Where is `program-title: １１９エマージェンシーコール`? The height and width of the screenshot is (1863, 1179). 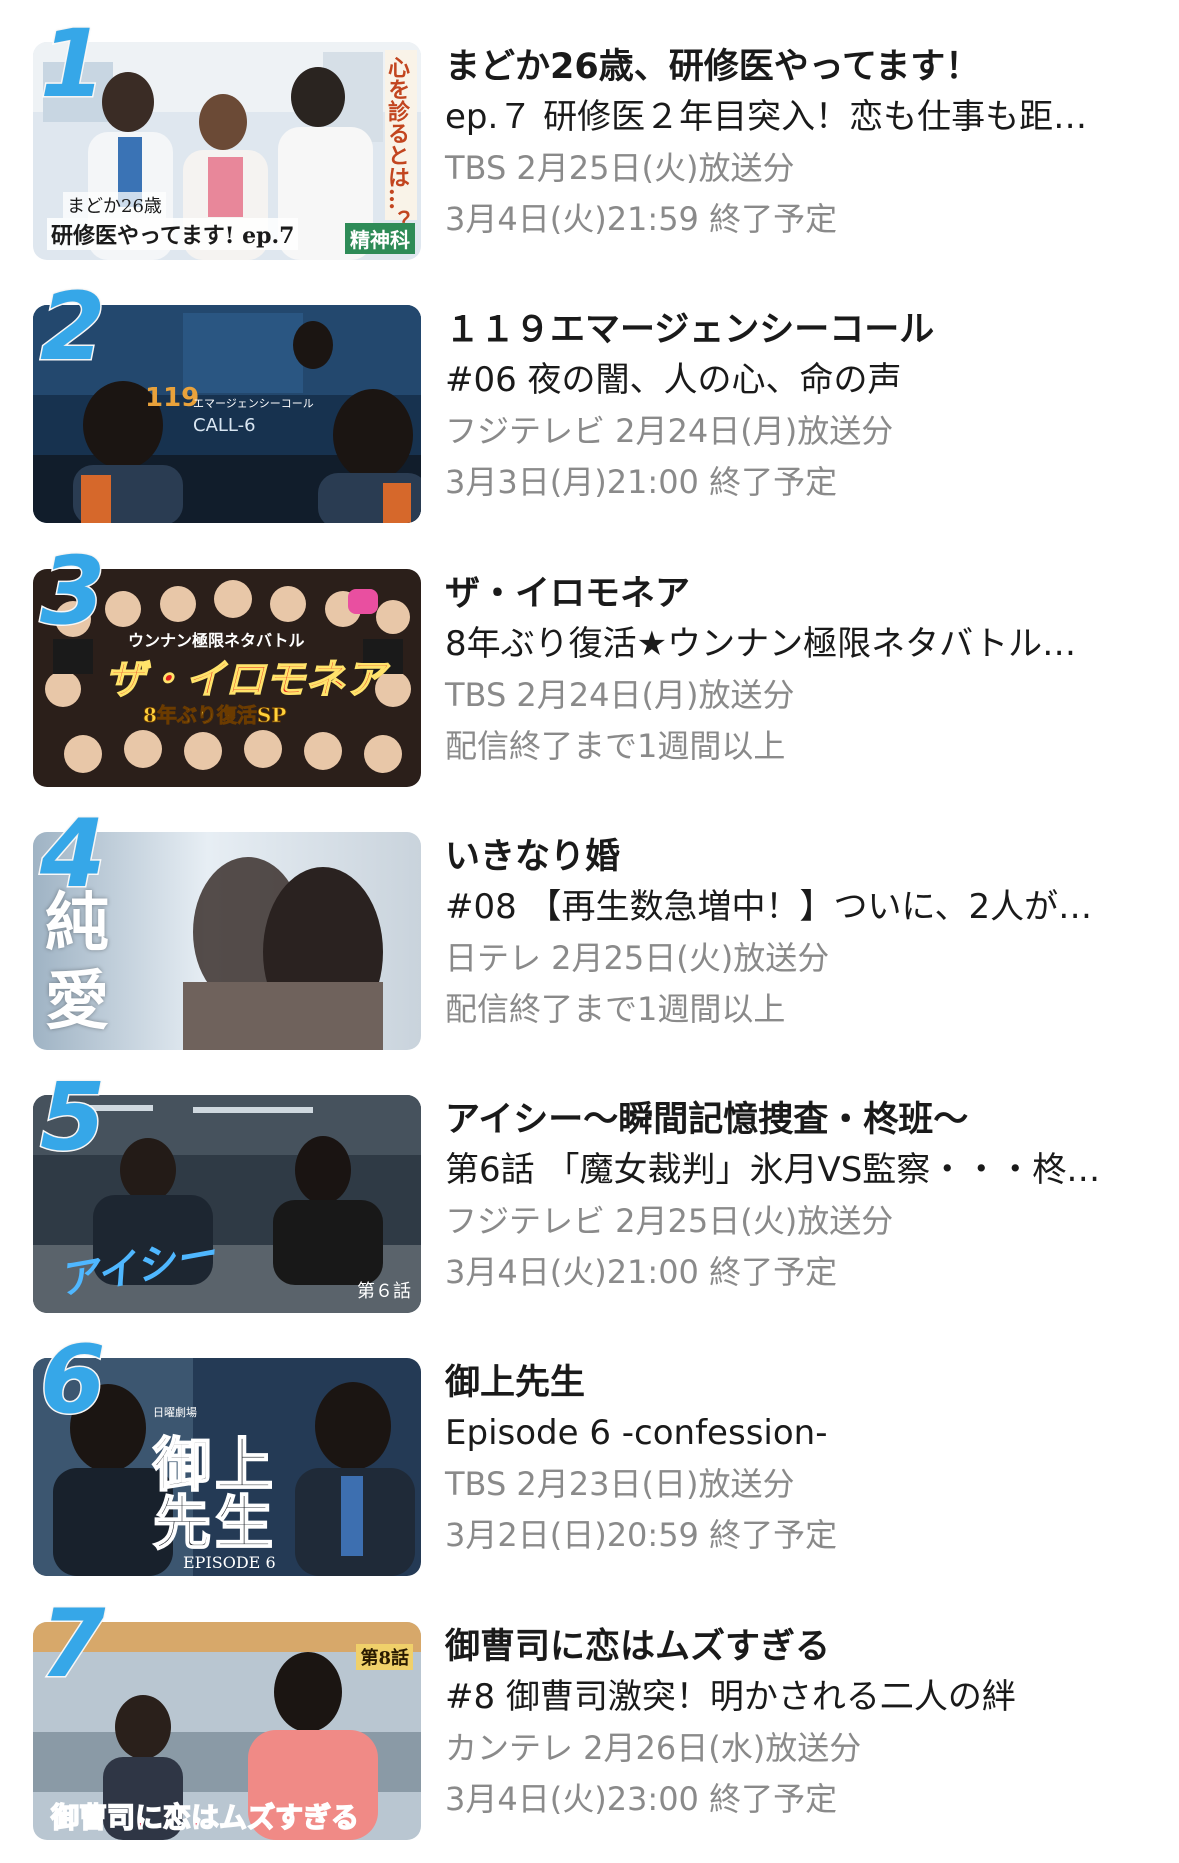 program-title: １１９エマージェンシーコール is located at coordinates (795, 330).